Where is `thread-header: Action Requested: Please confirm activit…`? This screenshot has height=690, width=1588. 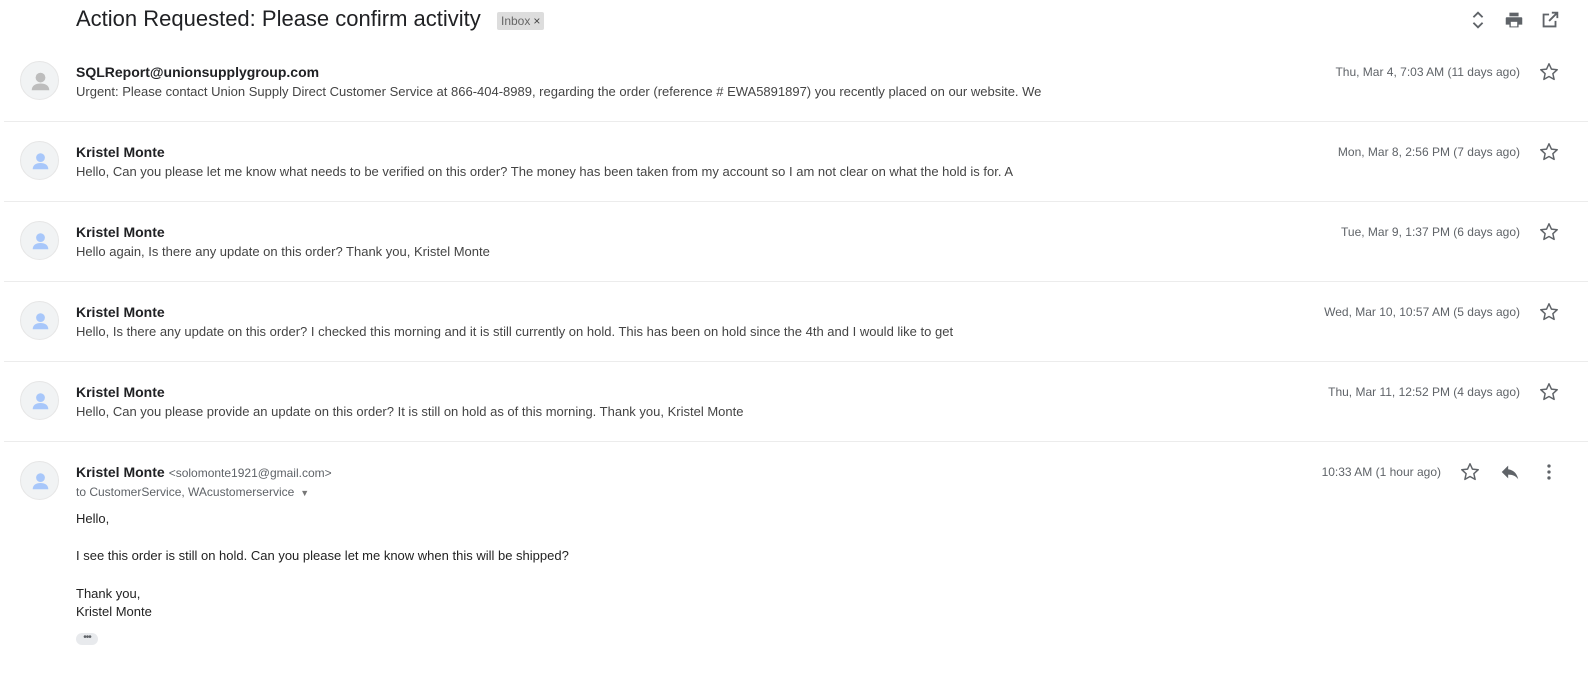
thread-header: Action Requested: Please confirm activit… is located at coordinates (794, 21).